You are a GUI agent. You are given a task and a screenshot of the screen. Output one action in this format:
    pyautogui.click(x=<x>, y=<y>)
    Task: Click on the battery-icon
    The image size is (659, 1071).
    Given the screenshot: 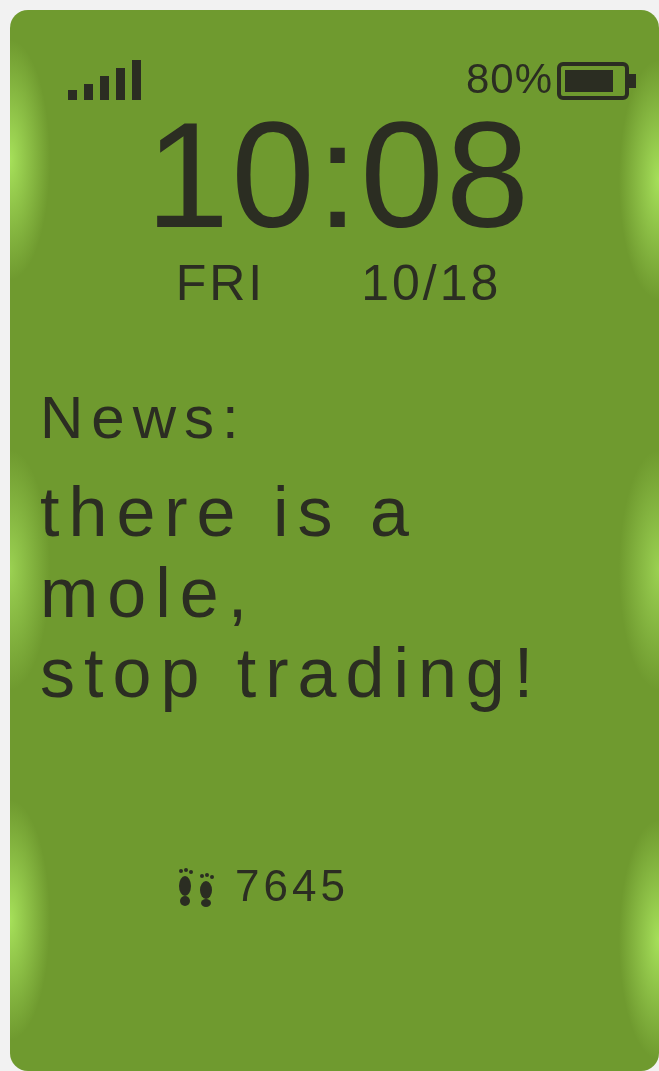 What is the action you would take?
    pyautogui.click(x=597, y=81)
    